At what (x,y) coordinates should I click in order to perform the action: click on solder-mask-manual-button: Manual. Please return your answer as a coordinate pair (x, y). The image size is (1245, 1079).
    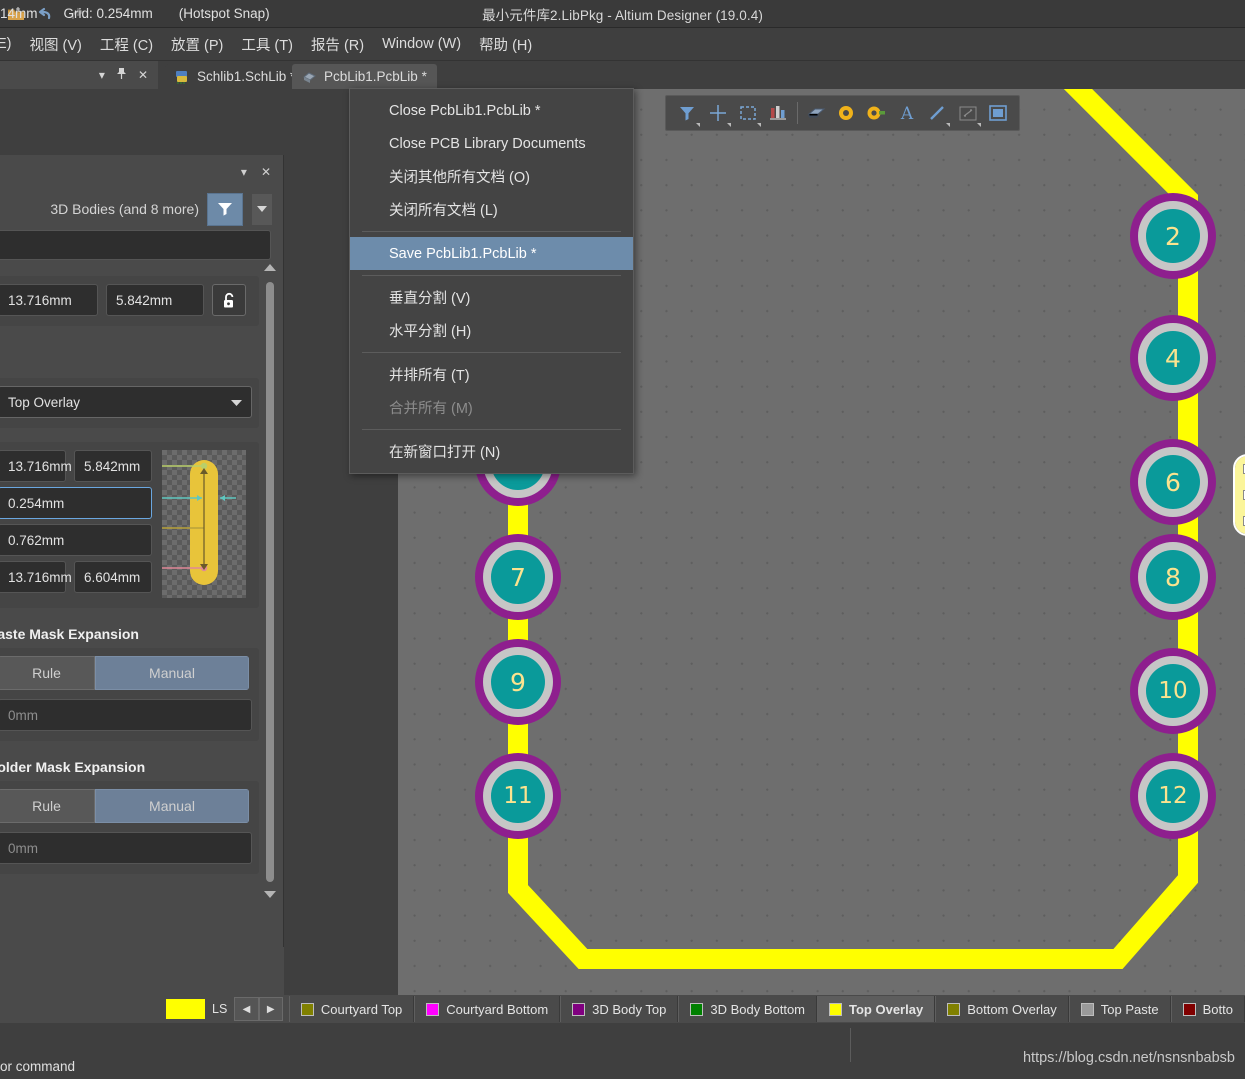
    Looking at the image, I should click on (172, 806).